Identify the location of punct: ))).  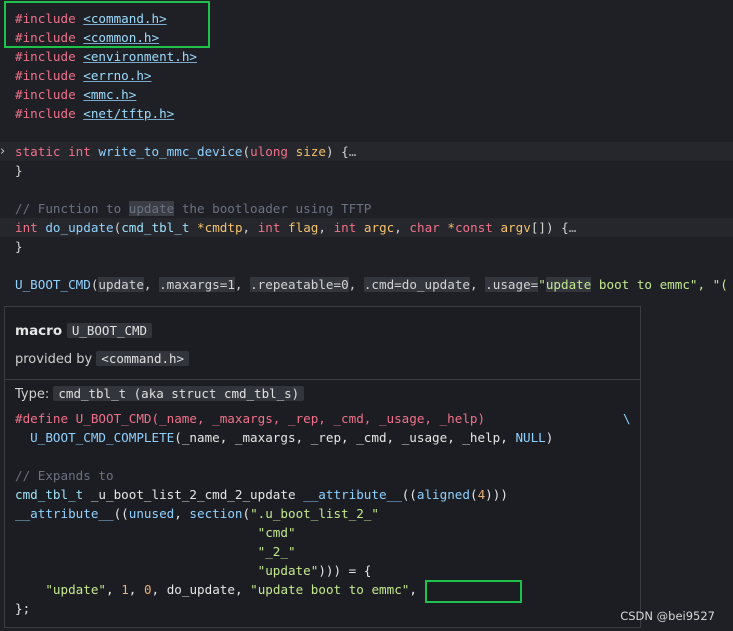
(496, 494).